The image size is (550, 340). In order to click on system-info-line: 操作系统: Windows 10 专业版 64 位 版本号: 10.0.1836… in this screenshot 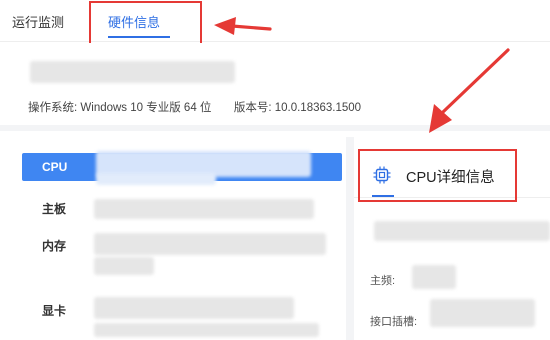, I will do `click(194, 107)`.